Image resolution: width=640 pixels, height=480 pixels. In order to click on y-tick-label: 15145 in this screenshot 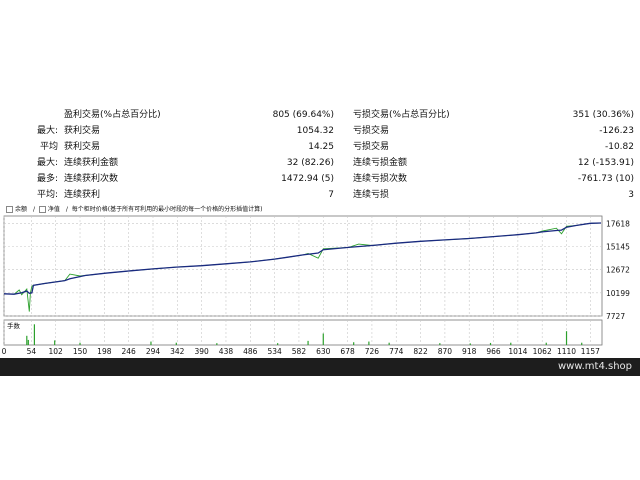, I will do `click(618, 246)`.